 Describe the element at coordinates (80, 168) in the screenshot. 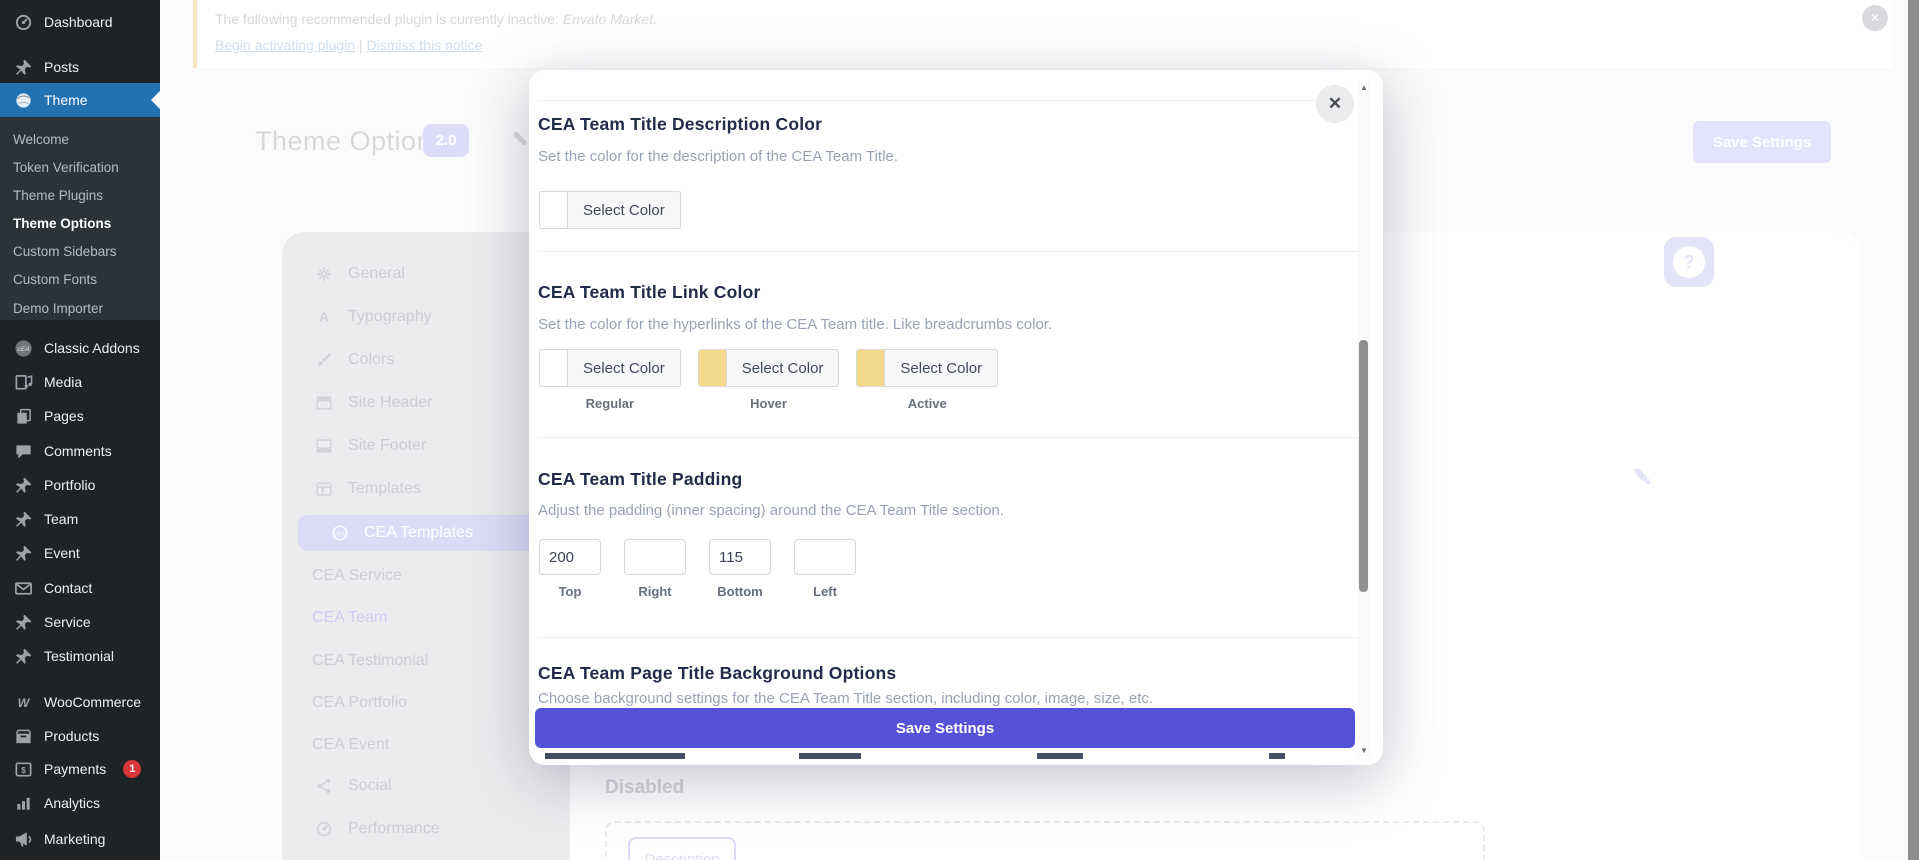

I see `submenu-item-token-verification: Token Verification` at that location.